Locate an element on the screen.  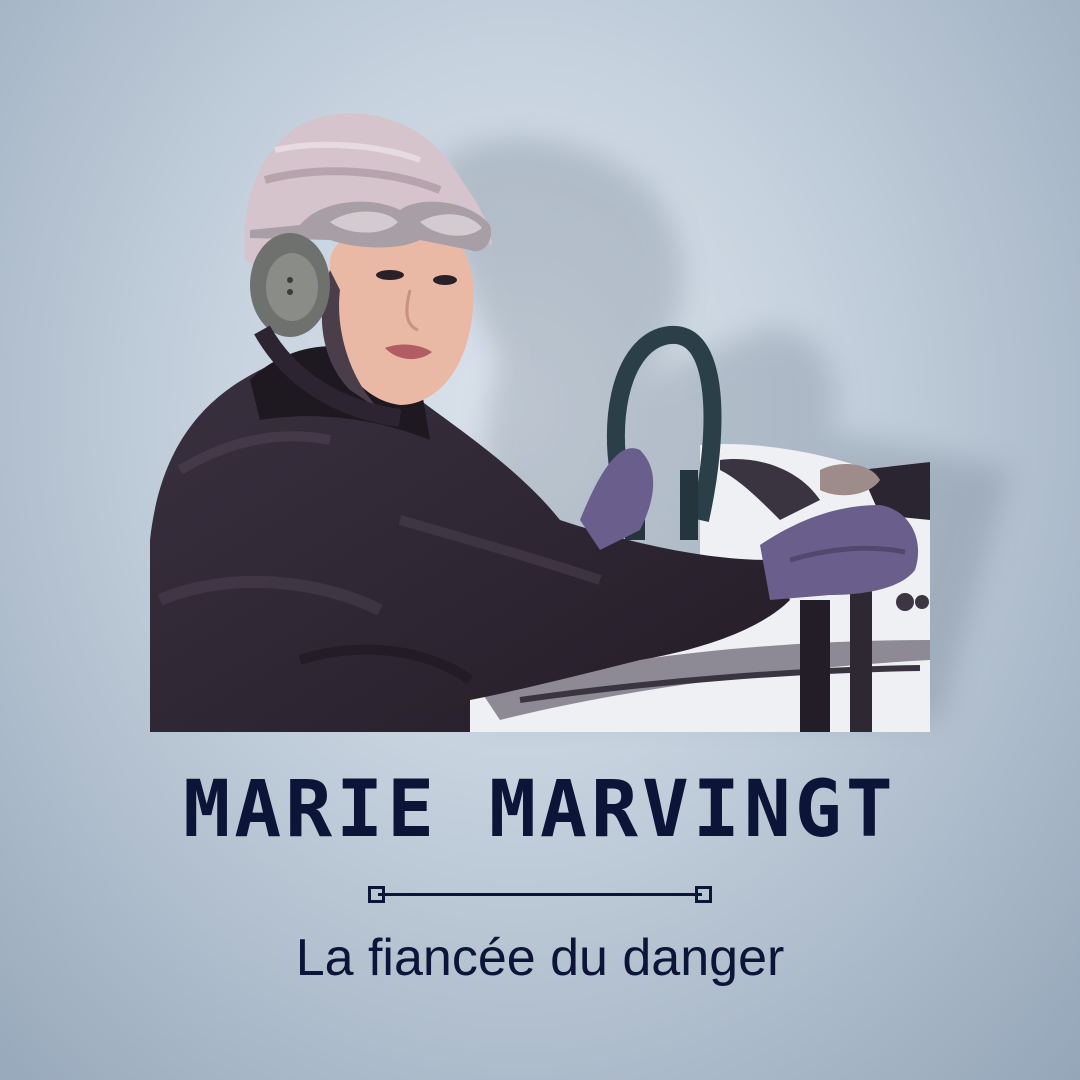
divider-line is located at coordinates (540, 894).